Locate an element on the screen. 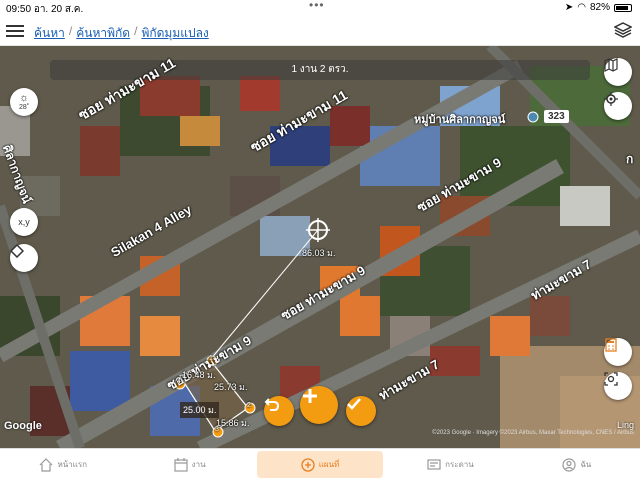 The height and width of the screenshot is (480, 640). xy-button: x,y is located at coordinates (24, 222).